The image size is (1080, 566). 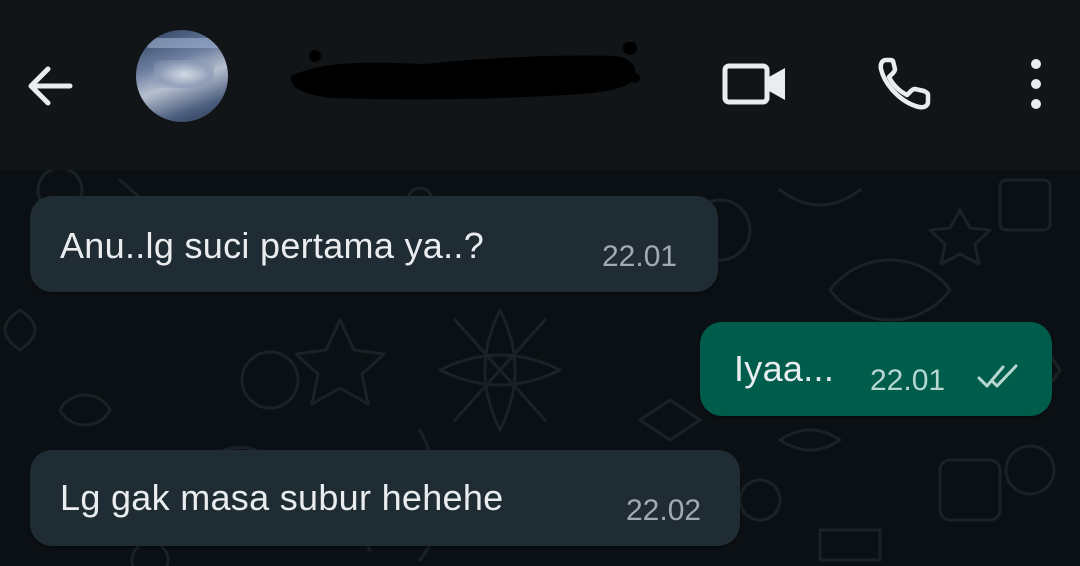 I want to click on back-button, so click(x=50, y=86).